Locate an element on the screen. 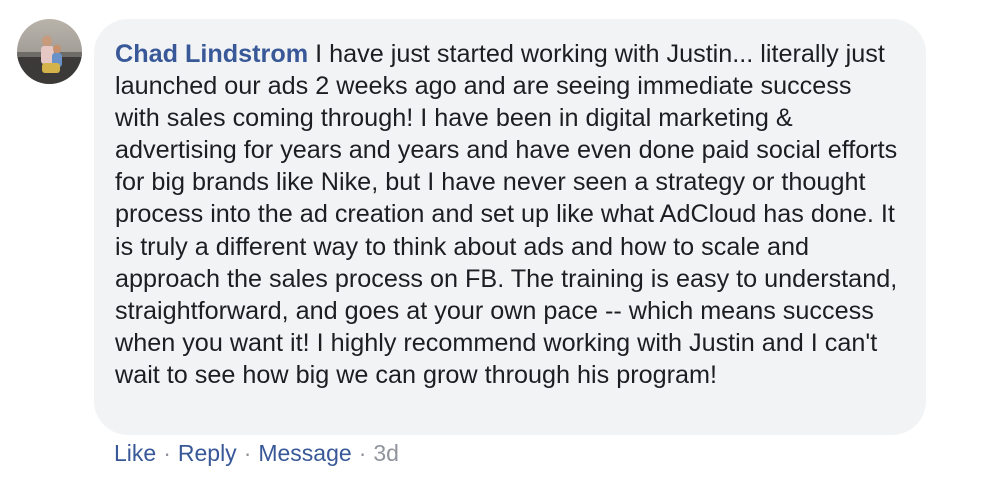 The width and height of the screenshot is (994, 484). message-link: Message is located at coordinates (304, 453).